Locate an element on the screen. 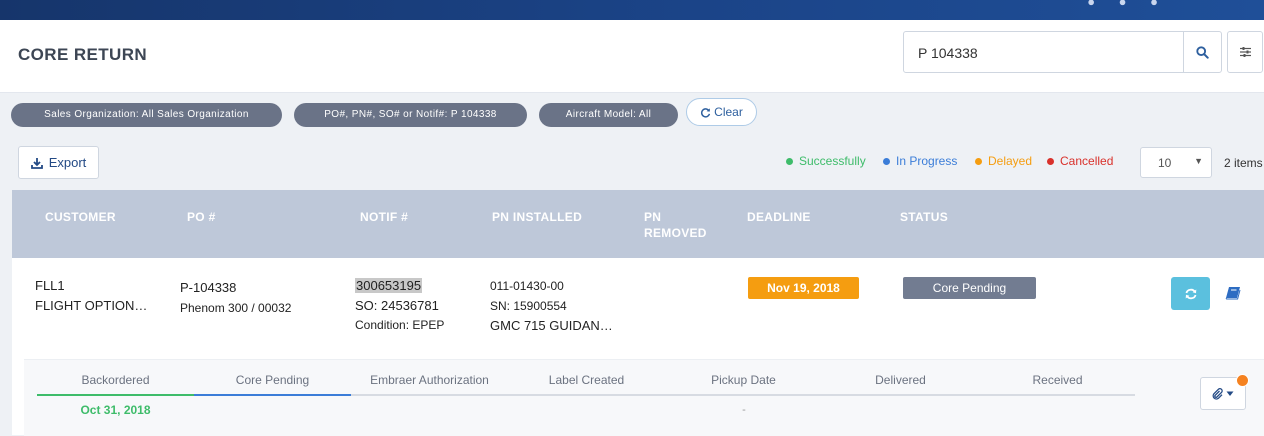 This screenshot has width=1264, height=436. page-title: CORE RETURN is located at coordinates (83, 54).